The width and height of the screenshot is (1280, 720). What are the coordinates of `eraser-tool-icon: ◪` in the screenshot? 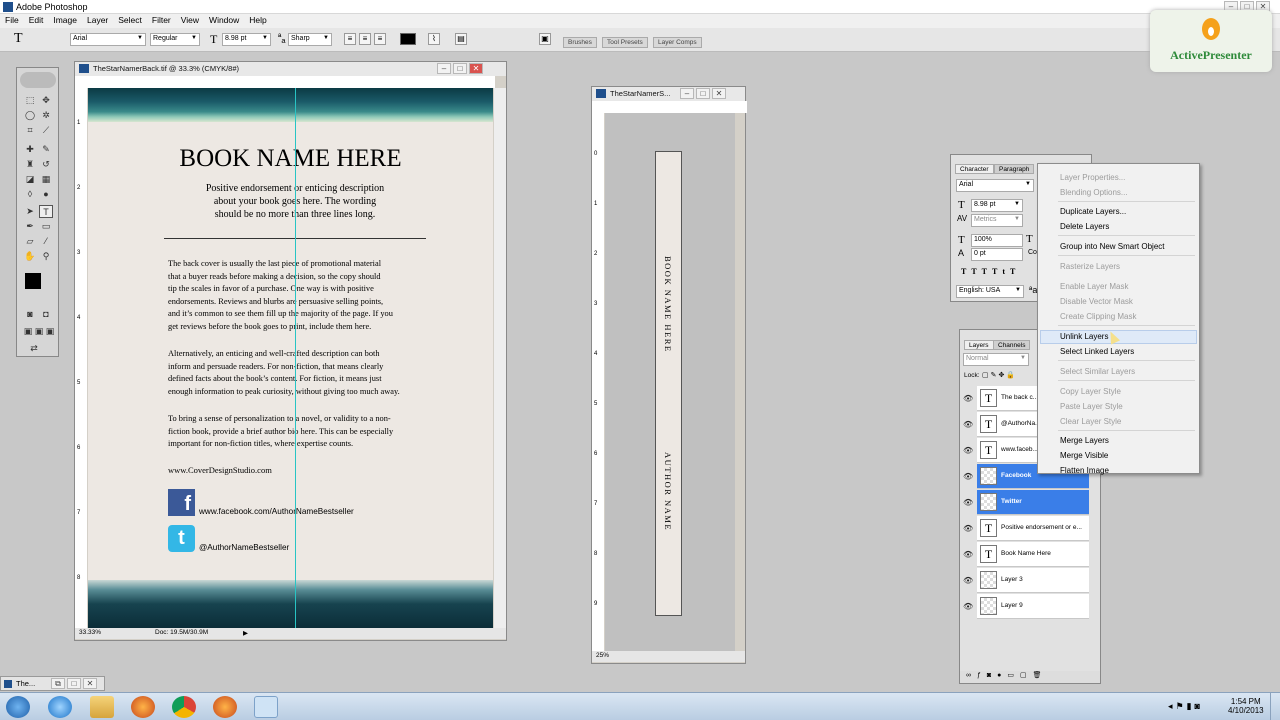 It's located at (30, 179).